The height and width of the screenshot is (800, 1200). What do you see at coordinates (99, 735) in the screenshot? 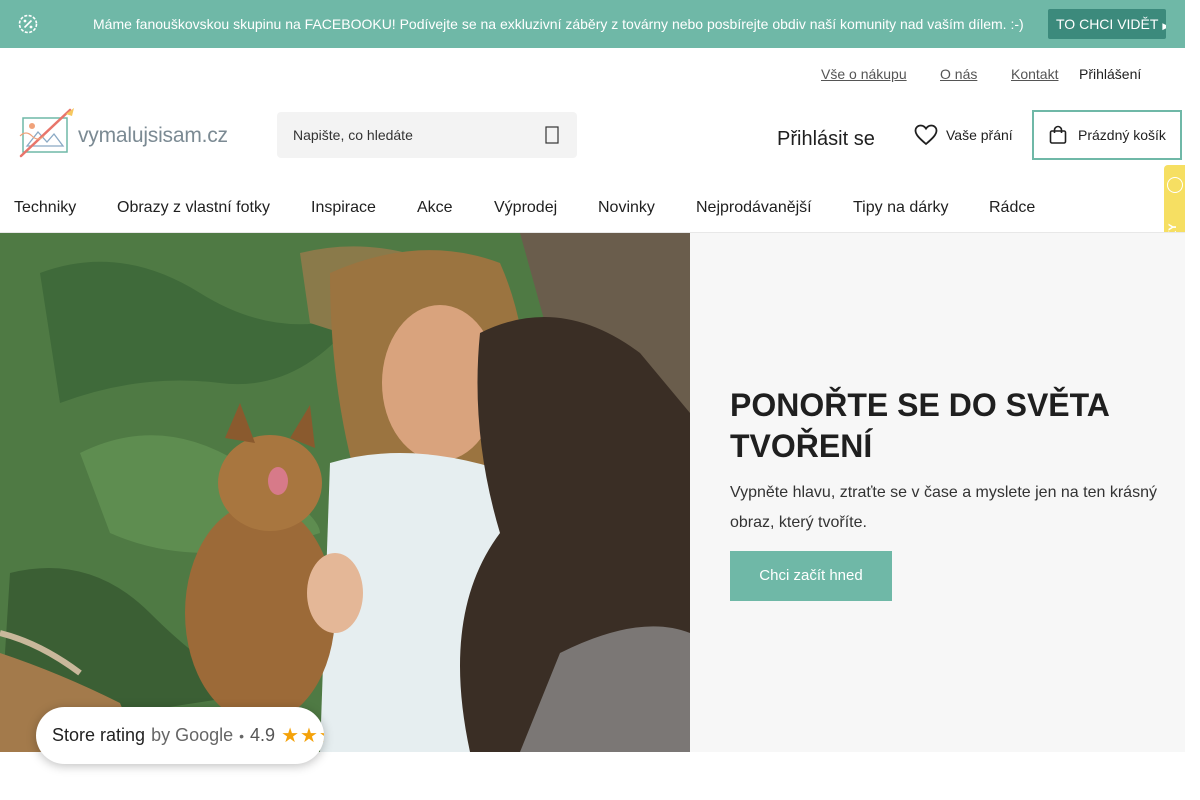
I see `store-rating-label: Store rating` at bounding box center [99, 735].